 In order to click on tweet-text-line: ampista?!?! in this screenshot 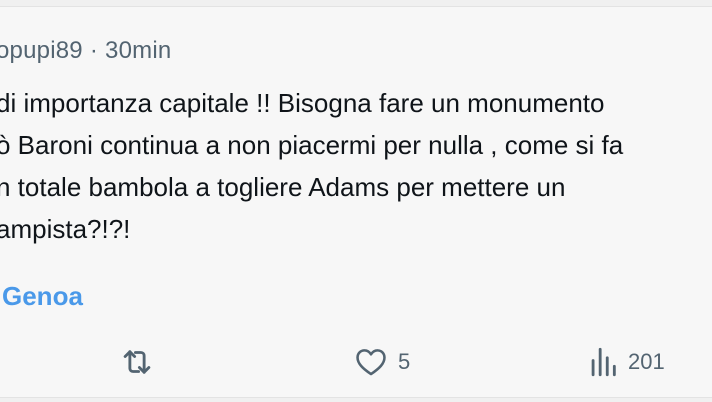, I will do `click(65, 229)`.